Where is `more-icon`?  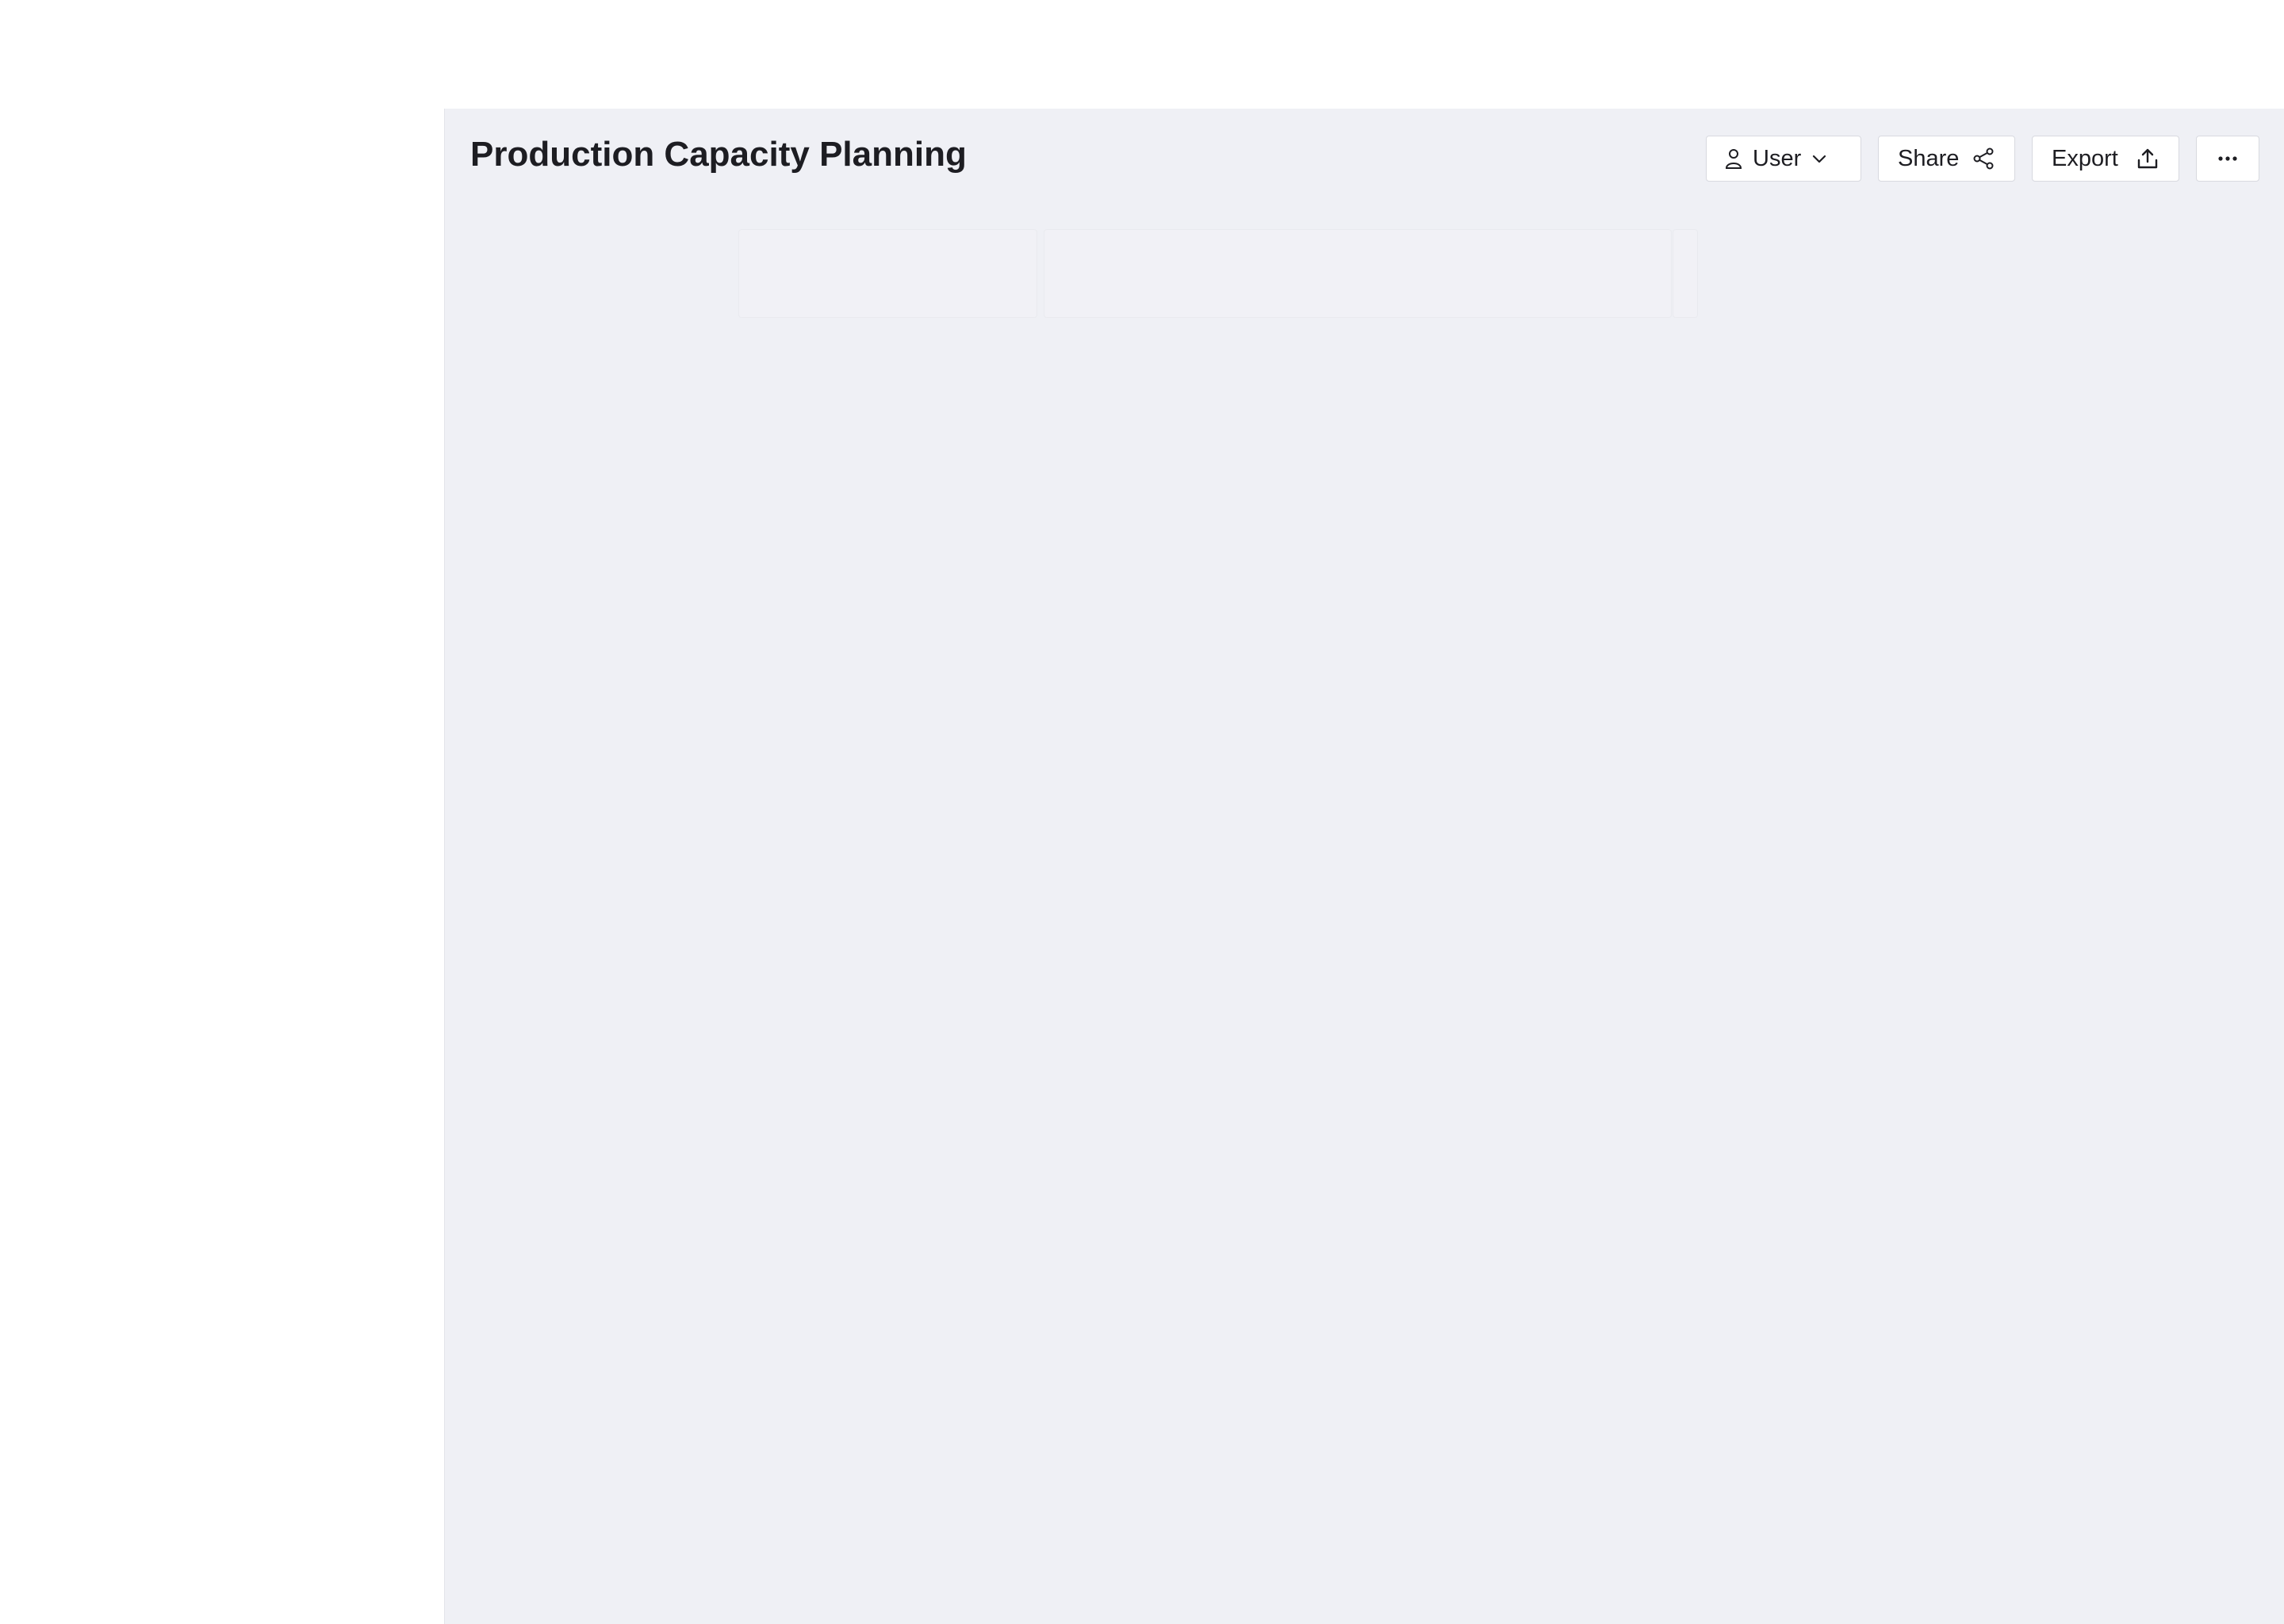 more-icon is located at coordinates (2227, 158).